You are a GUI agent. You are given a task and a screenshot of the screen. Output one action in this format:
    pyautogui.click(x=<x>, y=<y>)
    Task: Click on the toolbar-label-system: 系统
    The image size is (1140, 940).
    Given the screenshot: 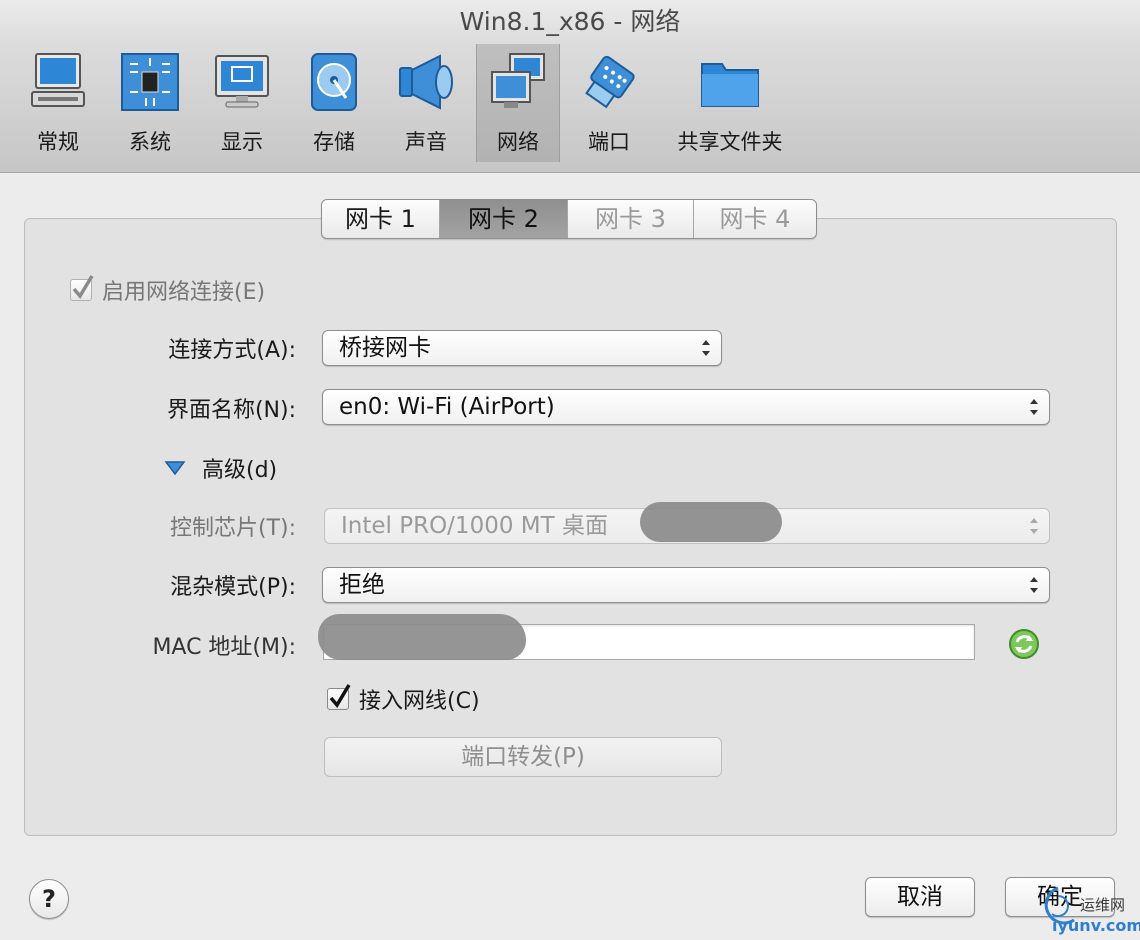 What is the action you would take?
    pyautogui.click(x=150, y=142)
    